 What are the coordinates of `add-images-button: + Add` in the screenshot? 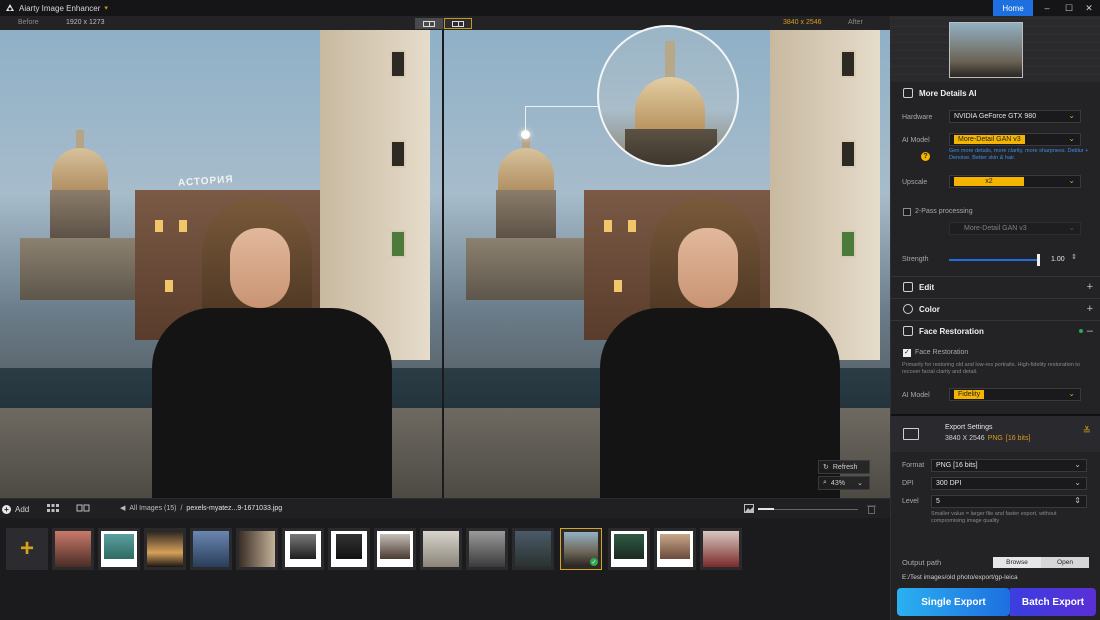 It's located at (20, 509).